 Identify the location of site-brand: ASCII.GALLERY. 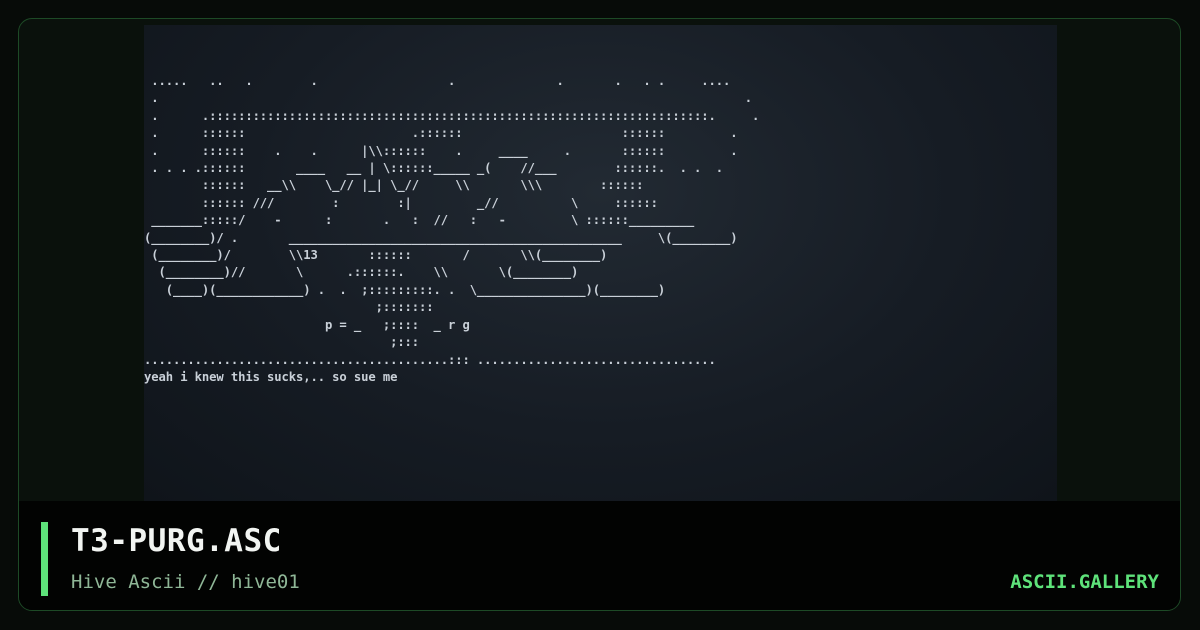
(1084, 582).